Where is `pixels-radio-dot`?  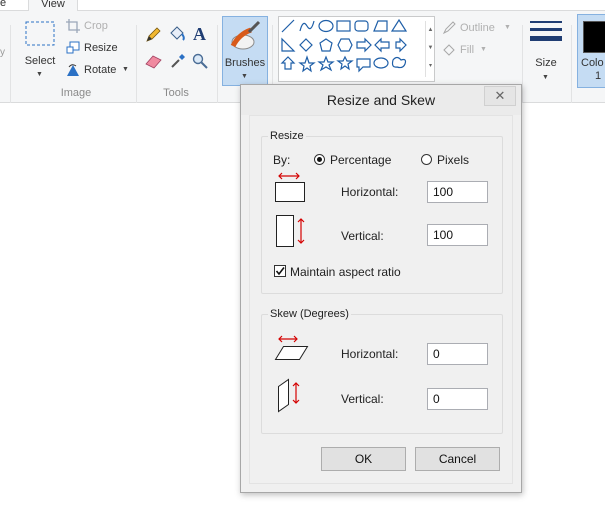
pixels-radio-dot is located at coordinates (426, 159).